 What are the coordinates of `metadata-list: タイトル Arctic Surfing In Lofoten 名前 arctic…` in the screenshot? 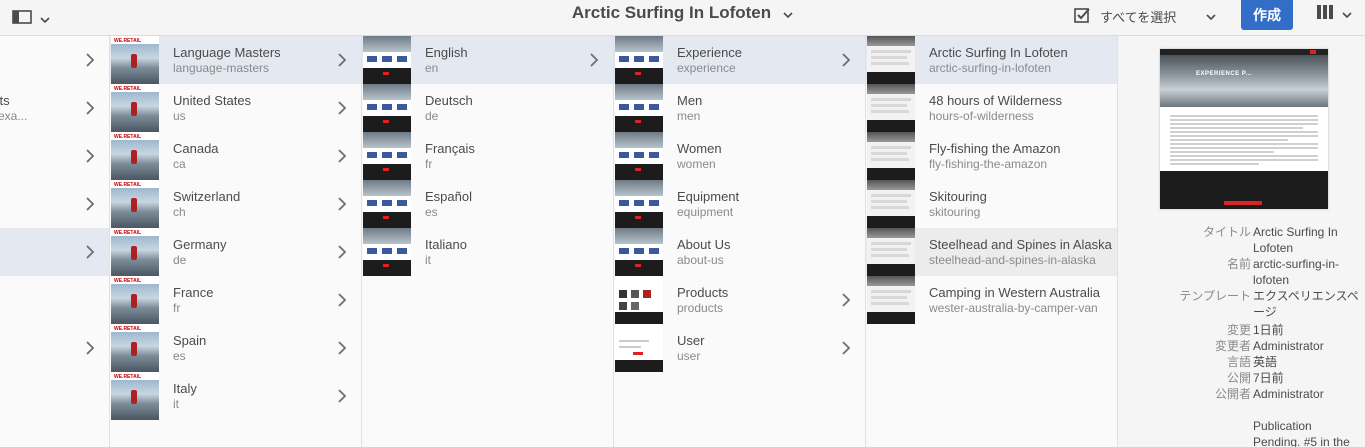 It's located at (1241, 335).